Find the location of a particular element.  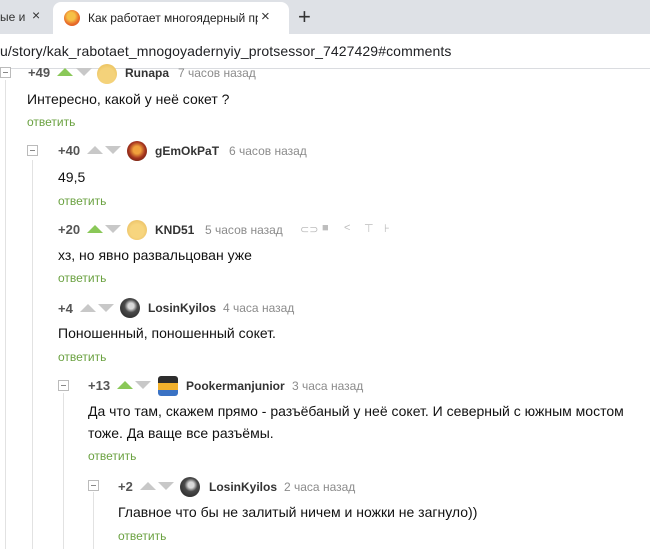

tab-active: Как работает многоядерный пр × is located at coordinates (171, 18).